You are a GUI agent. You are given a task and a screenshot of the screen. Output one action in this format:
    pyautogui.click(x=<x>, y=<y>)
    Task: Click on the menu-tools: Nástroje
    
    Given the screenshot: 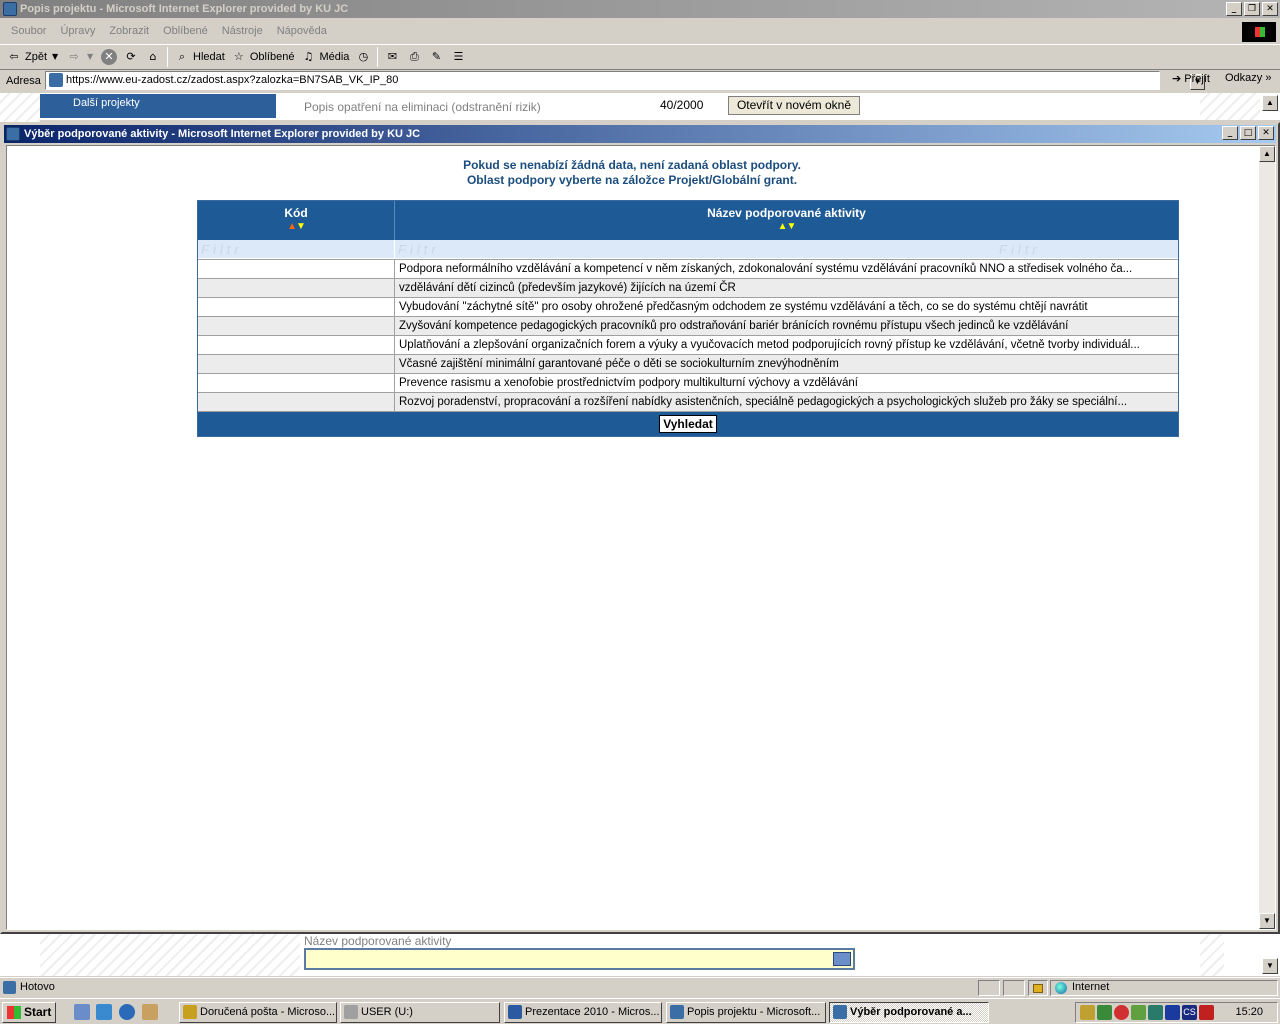 What is the action you would take?
    pyautogui.click(x=242, y=31)
    